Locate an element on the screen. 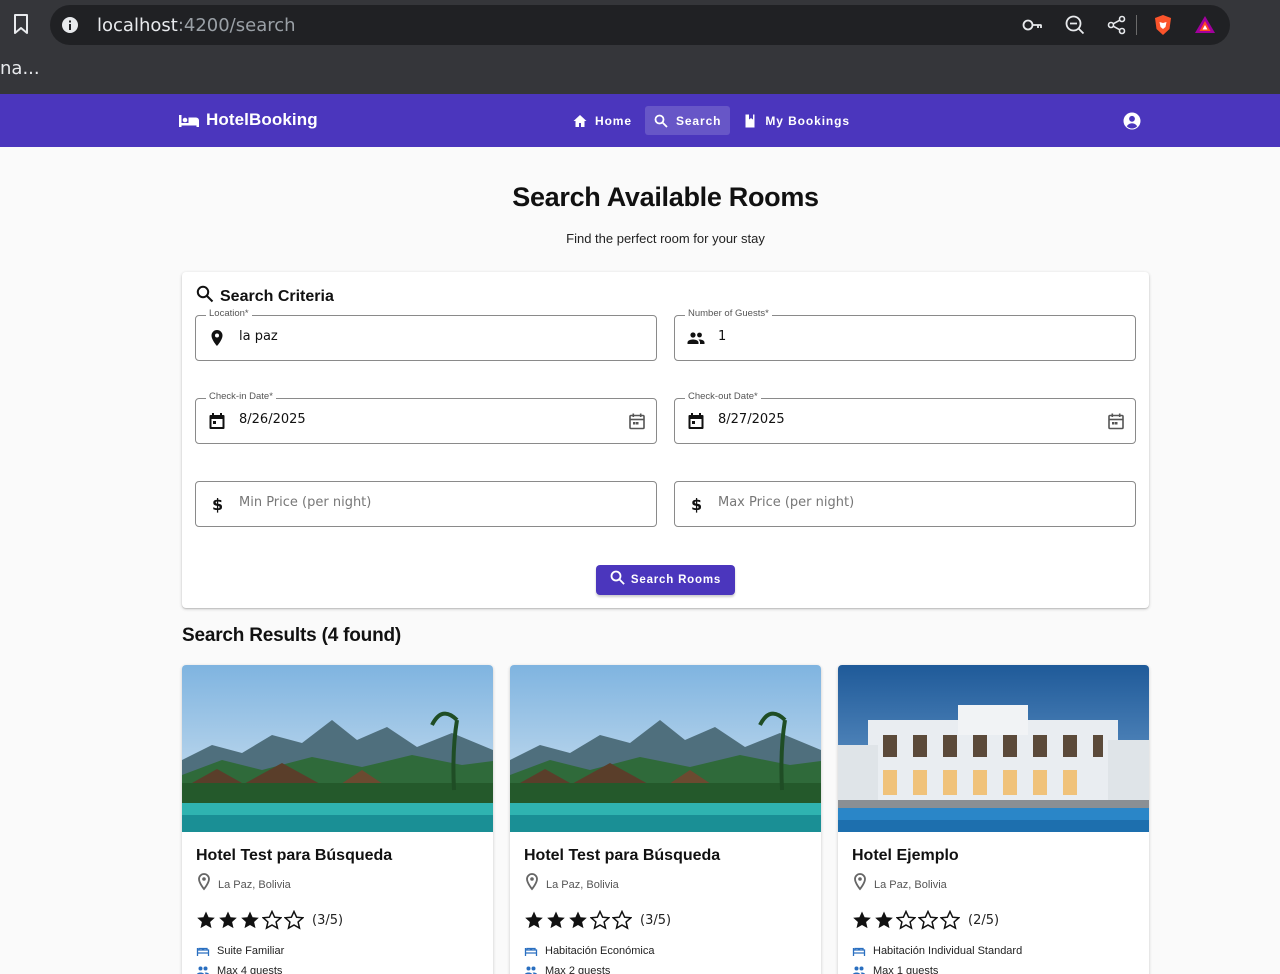 This screenshot has width=1280, height=974. min-price-placeholder: Min Price (per night) is located at coordinates (305, 502).